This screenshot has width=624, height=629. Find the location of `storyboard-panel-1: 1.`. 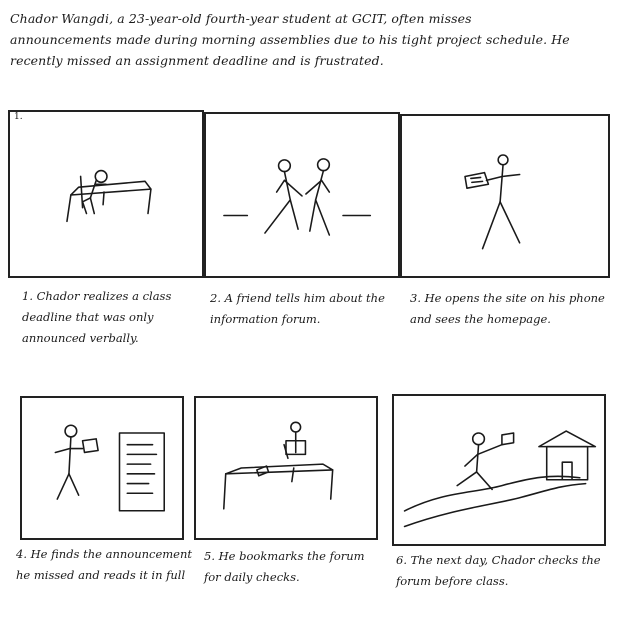

storyboard-panel-1: 1. is located at coordinates (106, 194).